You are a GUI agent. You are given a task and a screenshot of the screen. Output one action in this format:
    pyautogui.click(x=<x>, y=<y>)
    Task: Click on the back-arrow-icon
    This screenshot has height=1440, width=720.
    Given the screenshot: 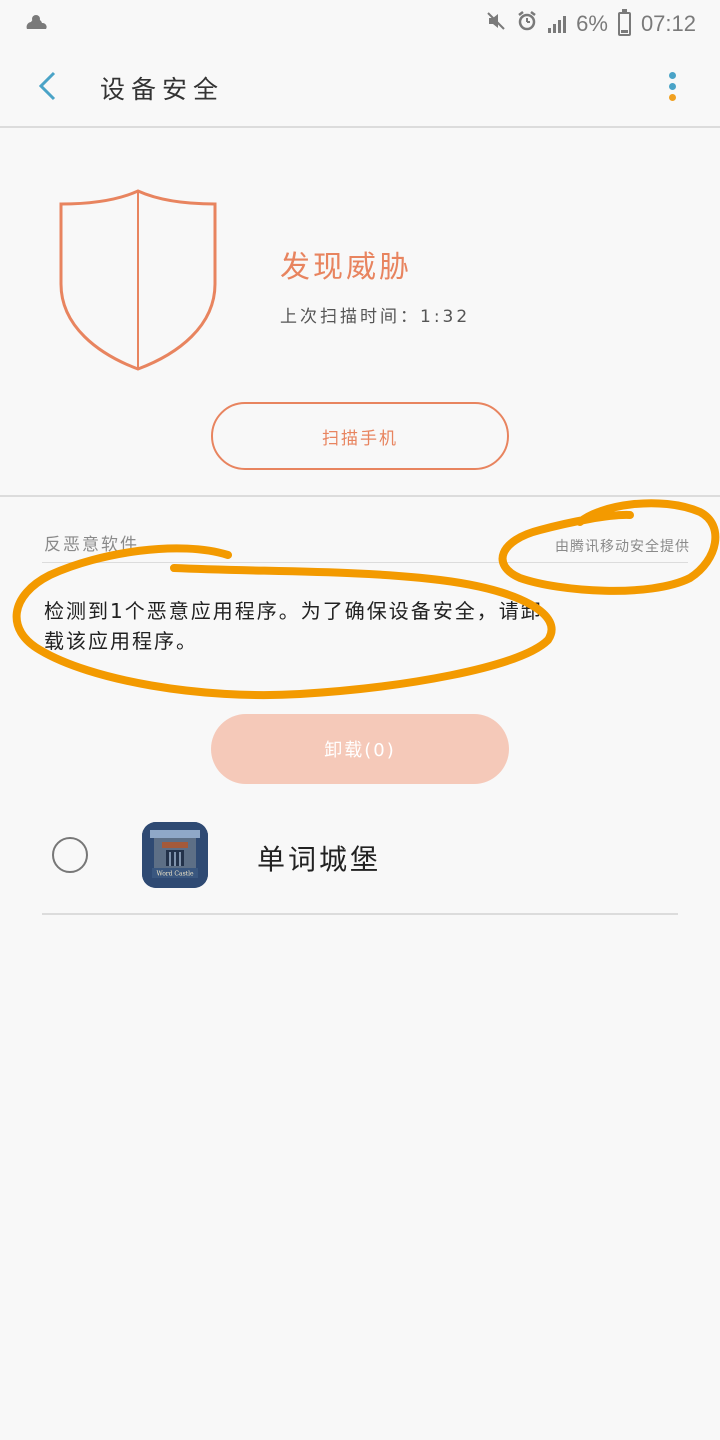 What is the action you would take?
    pyautogui.click(x=47, y=86)
    